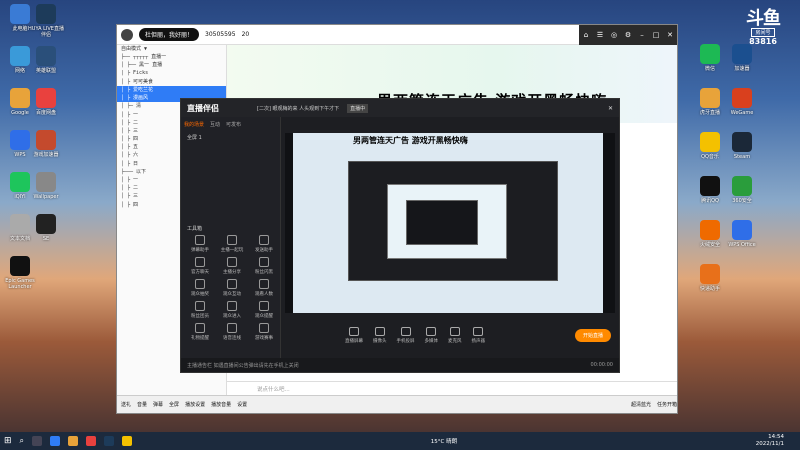 The width and height of the screenshot is (800, 450). I want to click on tool-button: 观众互动, so click(232, 288).